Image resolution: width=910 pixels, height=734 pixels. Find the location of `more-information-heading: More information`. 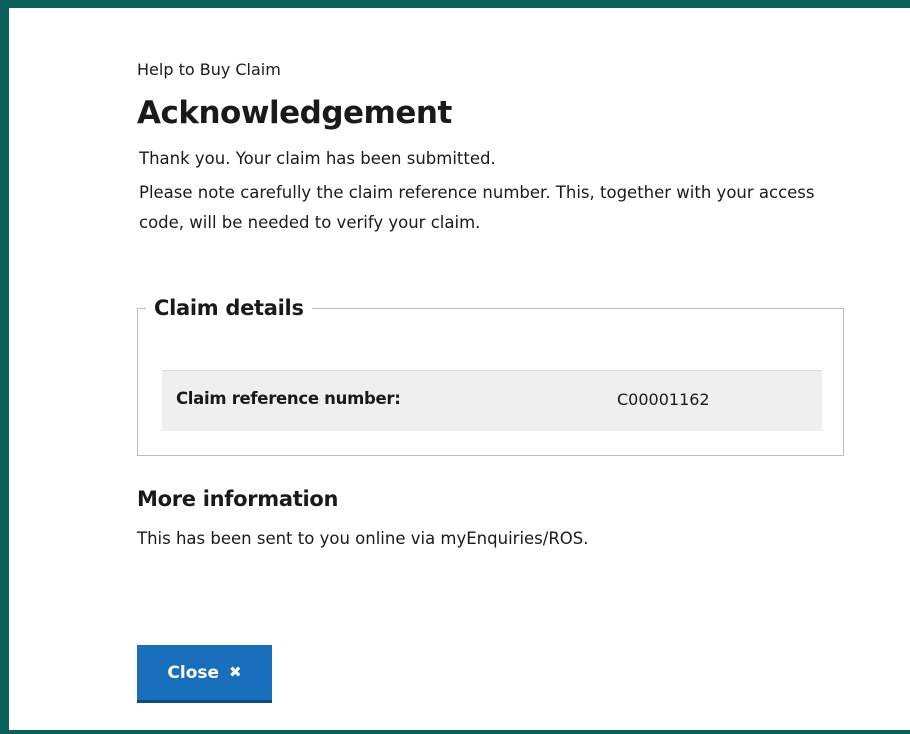

more-information-heading: More information is located at coordinates (238, 499).